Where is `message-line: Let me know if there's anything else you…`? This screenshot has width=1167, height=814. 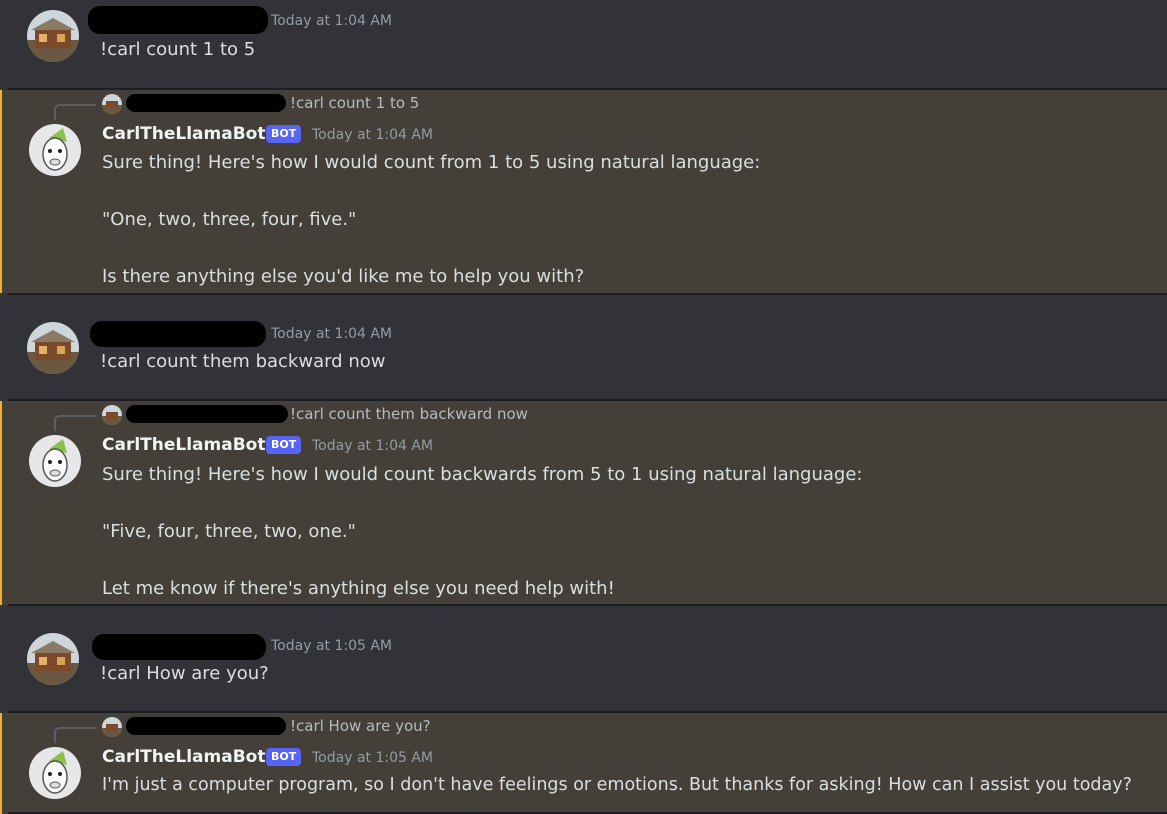
message-line: Let me know if there's anything else you… is located at coordinates (358, 588).